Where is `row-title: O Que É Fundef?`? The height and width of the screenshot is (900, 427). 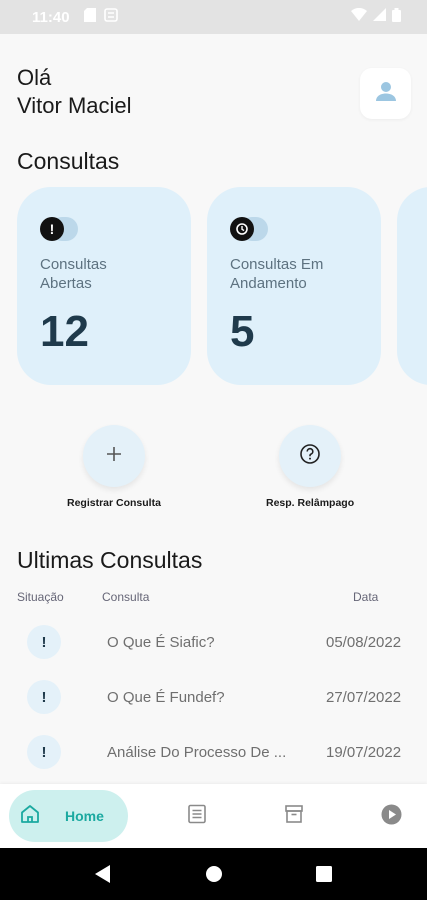
row-title: O Que É Fundef? is located at coordinates (166, 697).